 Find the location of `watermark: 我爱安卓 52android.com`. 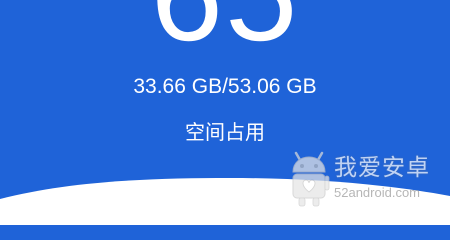

watermark: 我爱安卓 52android.com is located at coordinates (363, 180).